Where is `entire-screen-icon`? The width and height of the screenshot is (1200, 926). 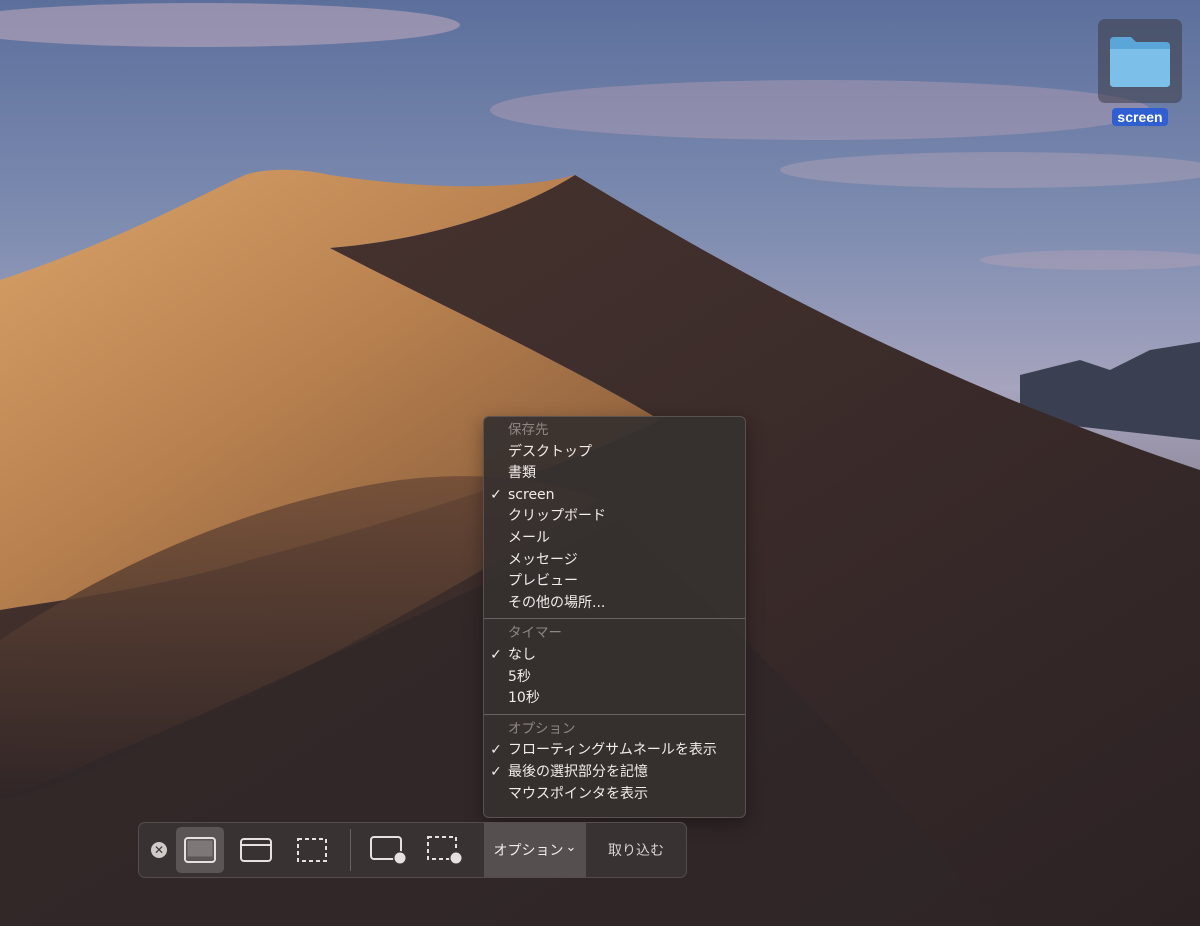 entire-screen-icon is located at coordinates (200, 850).